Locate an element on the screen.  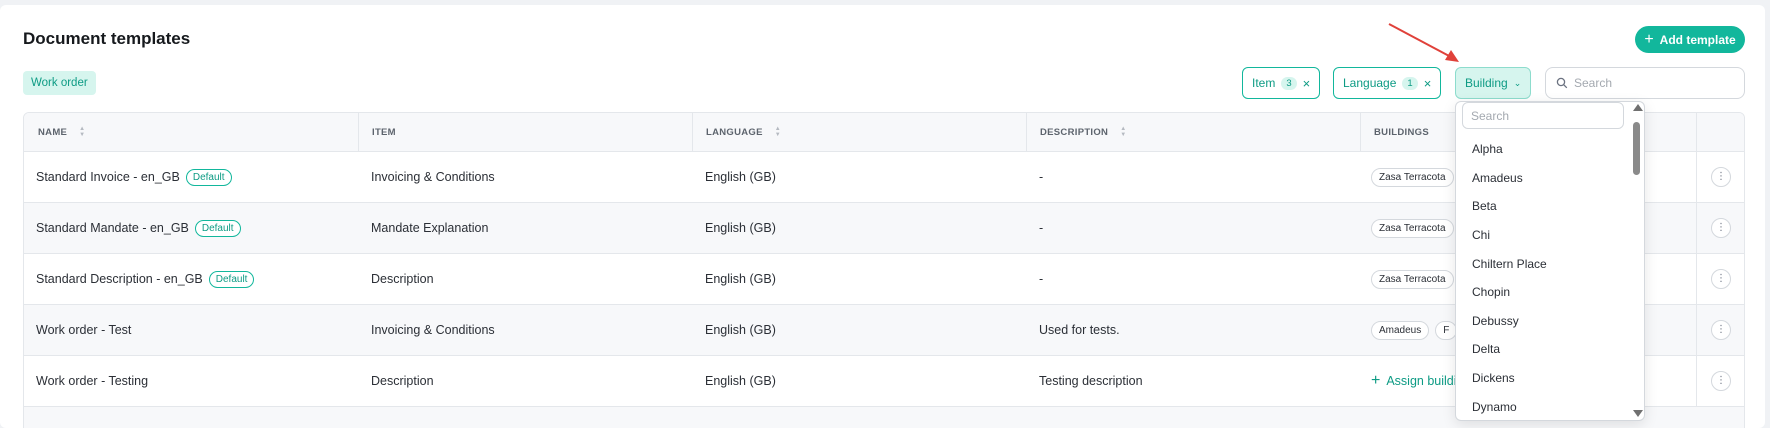
scrollbar-thumb is located at coordinates (1636, 148).